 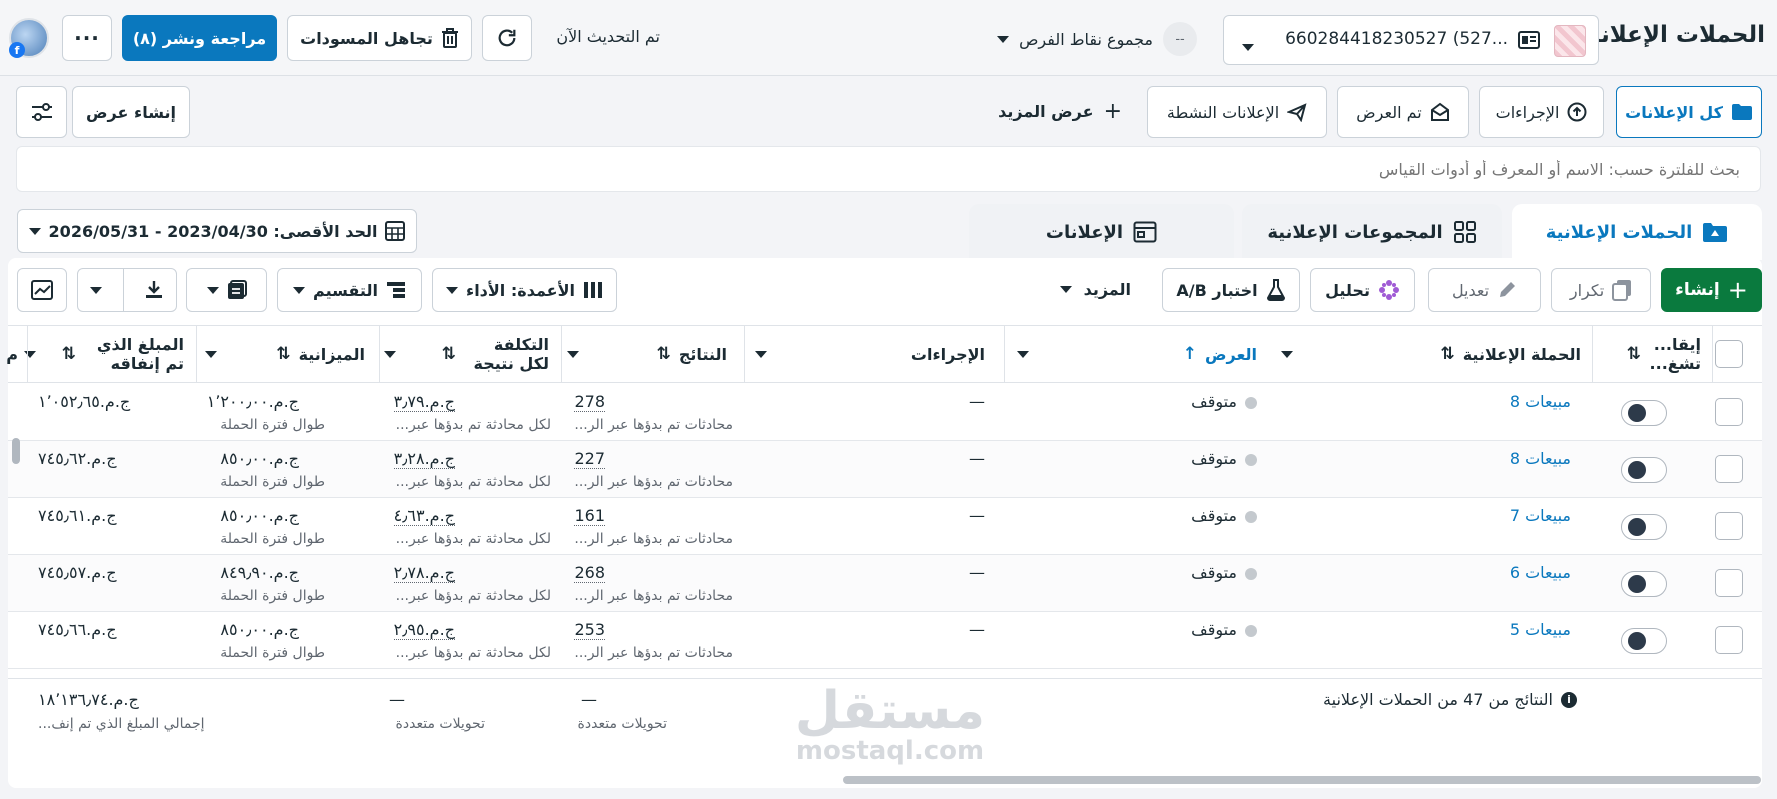 I want to click on filter-shown: تم العرض, so click(x=1403, y=112).